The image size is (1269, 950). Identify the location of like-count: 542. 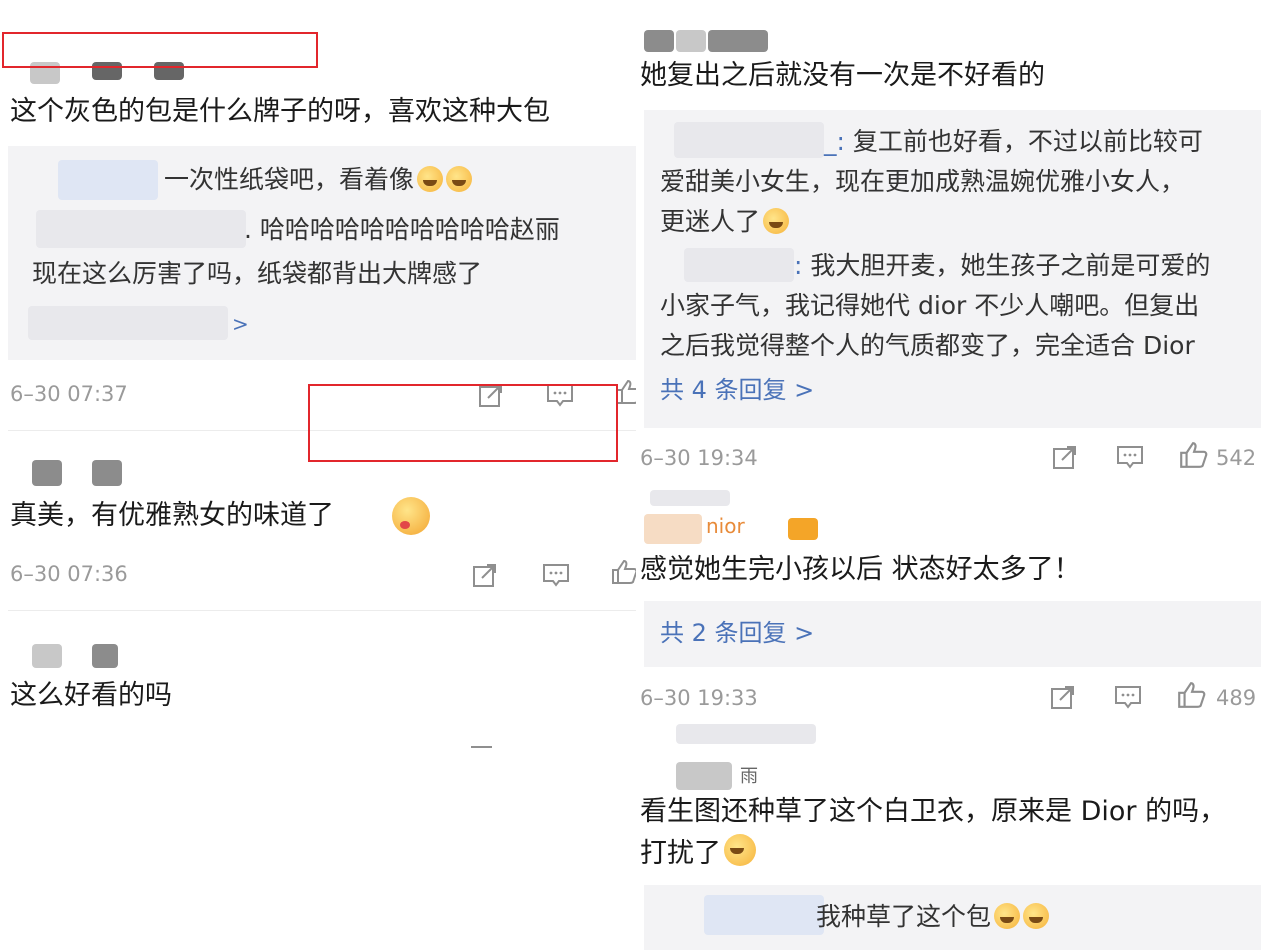
(1236, 458).